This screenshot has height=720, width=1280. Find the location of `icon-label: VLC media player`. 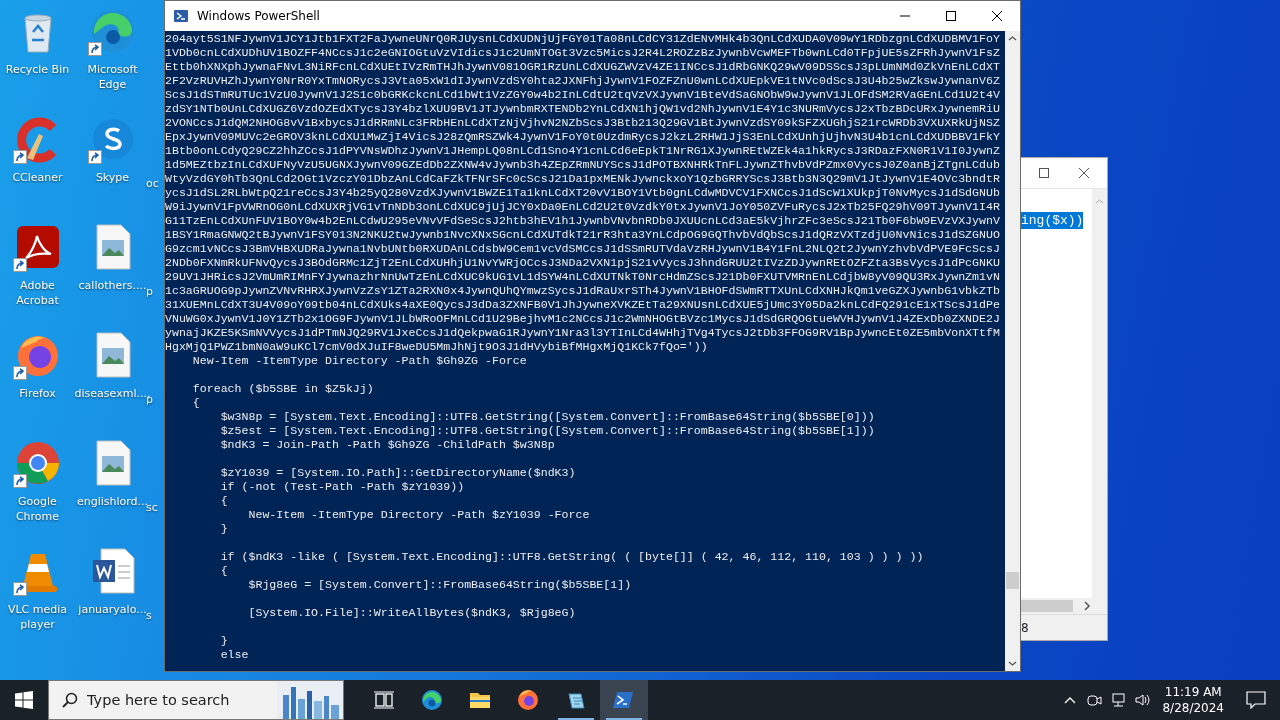

icon-label: VLC media player is located at coordinates (37, 617).